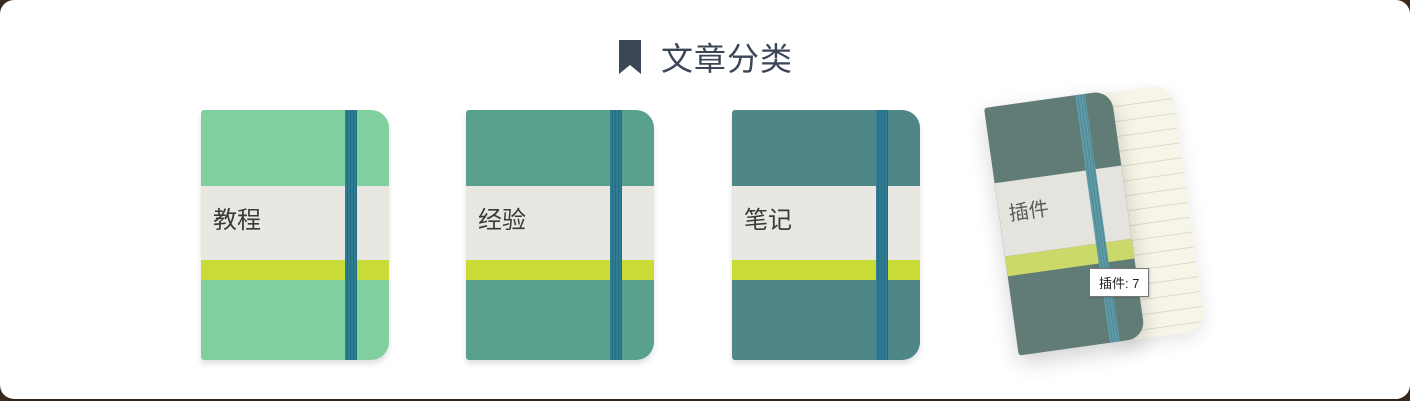 The image size is (1410, 401). What do you see at coordinates (295, 223) in the screenshot?
I see `notebook-label: 教程` at bounding box center [295, 223].